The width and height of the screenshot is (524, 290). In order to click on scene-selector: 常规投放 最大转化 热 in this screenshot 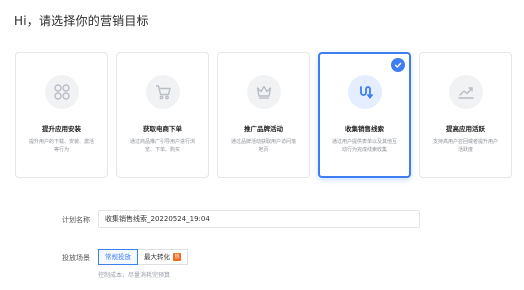, I will do `click(143, 257)`.